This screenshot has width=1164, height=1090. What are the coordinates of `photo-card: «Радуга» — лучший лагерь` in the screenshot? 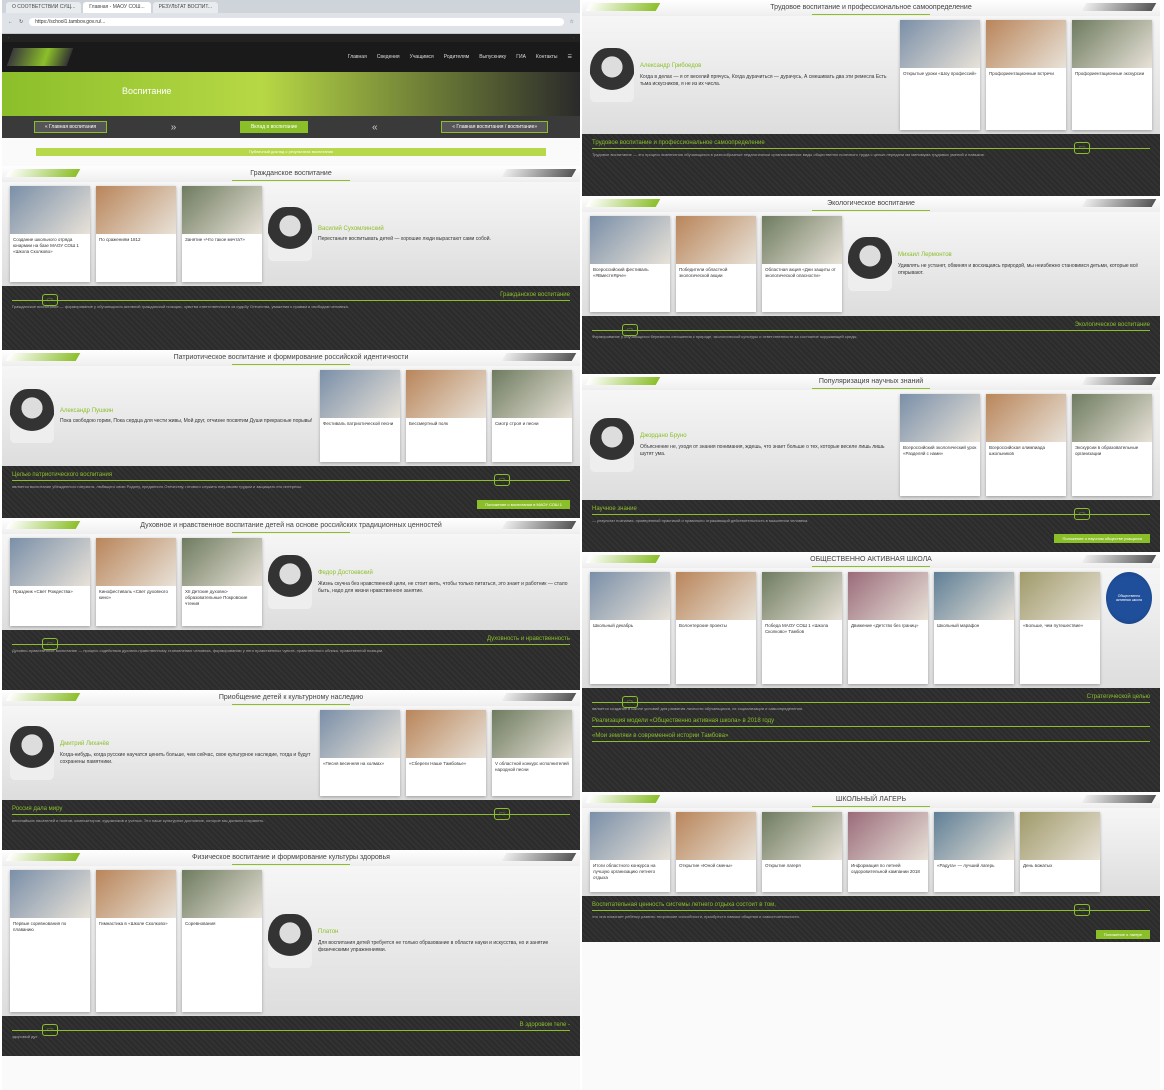 It's located at (974, 852).